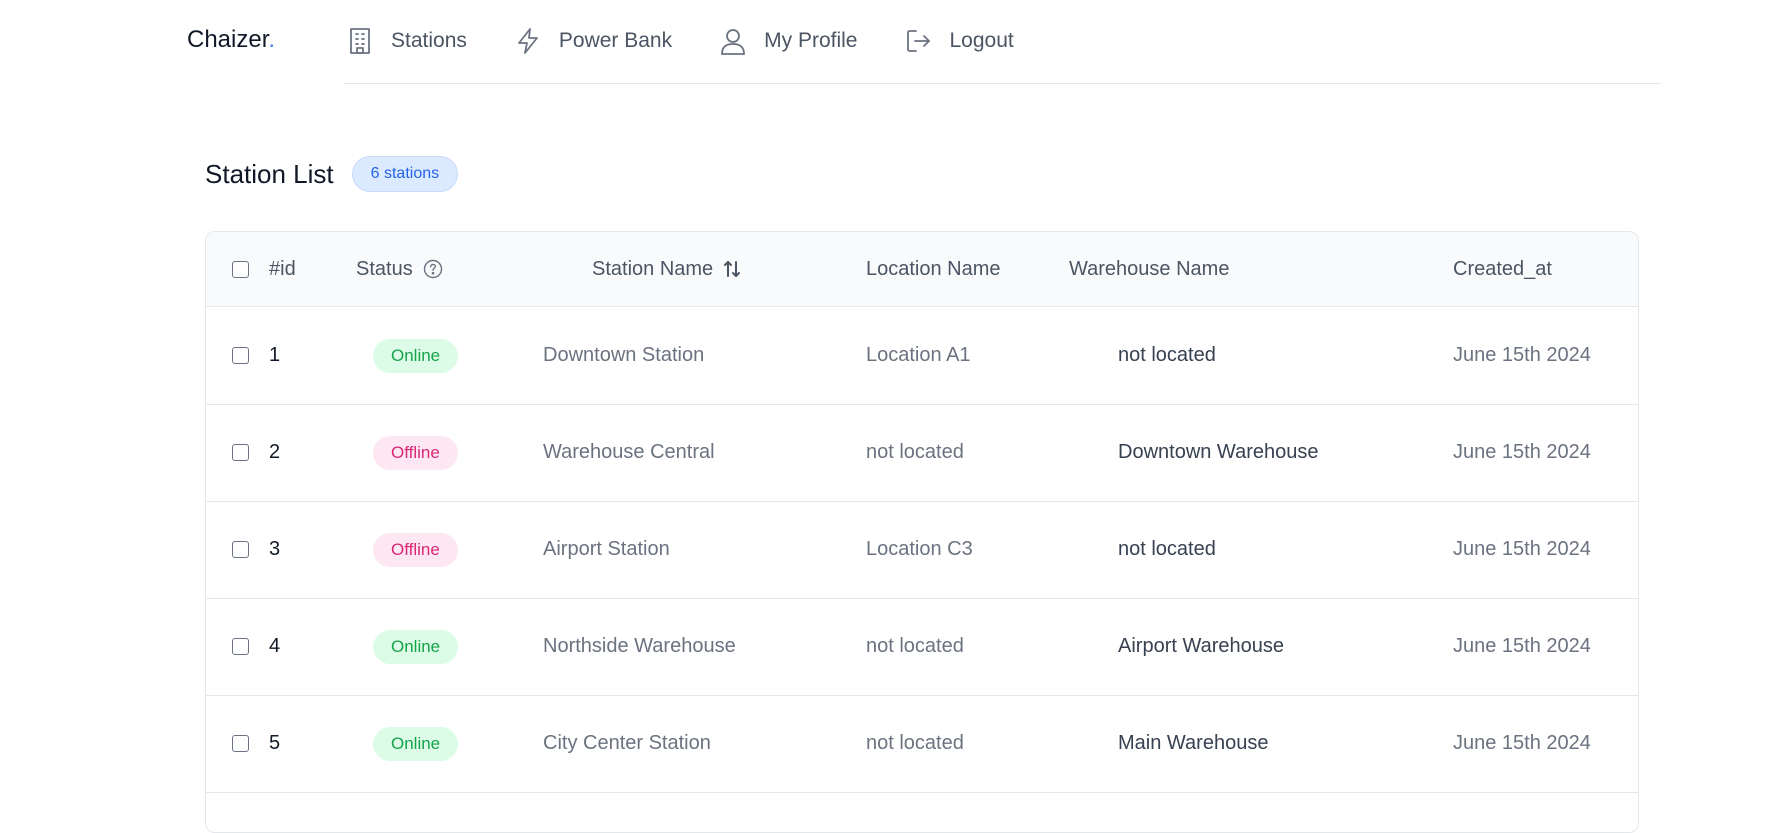 The height and width of the screenshot is (833, 1783). I want to click on column-header-station-name-label: Station Name, so click(653, 268).